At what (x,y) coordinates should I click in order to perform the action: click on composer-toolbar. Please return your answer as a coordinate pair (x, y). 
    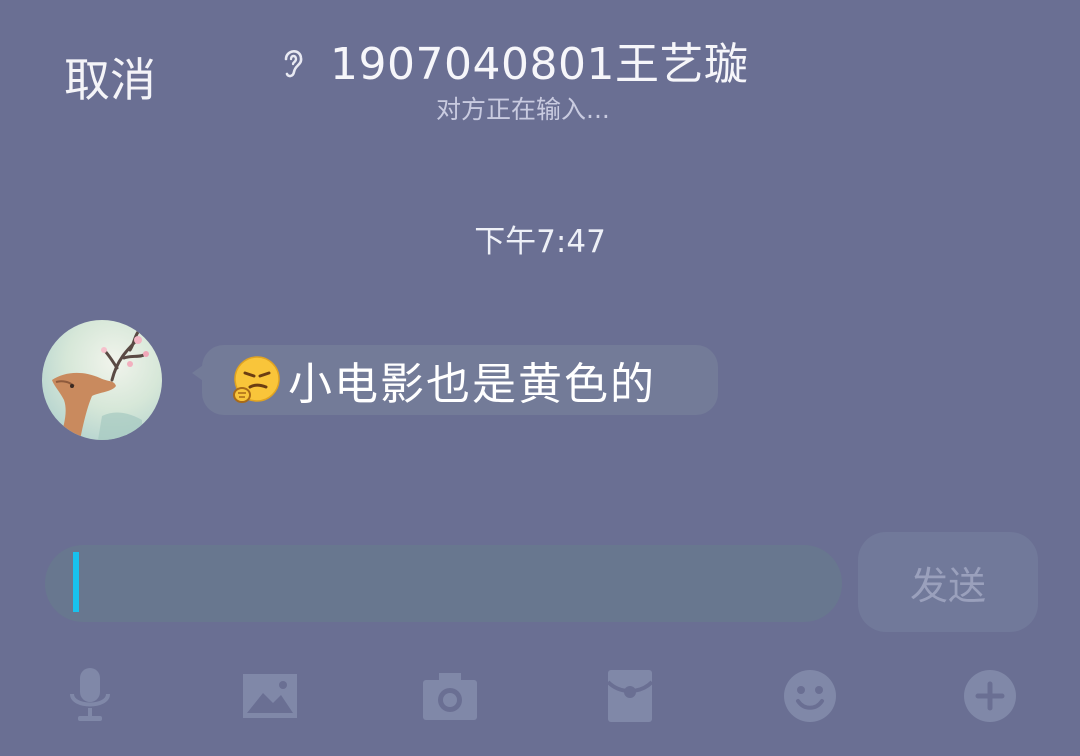
    Looking at the image, I should click on (540, 697).